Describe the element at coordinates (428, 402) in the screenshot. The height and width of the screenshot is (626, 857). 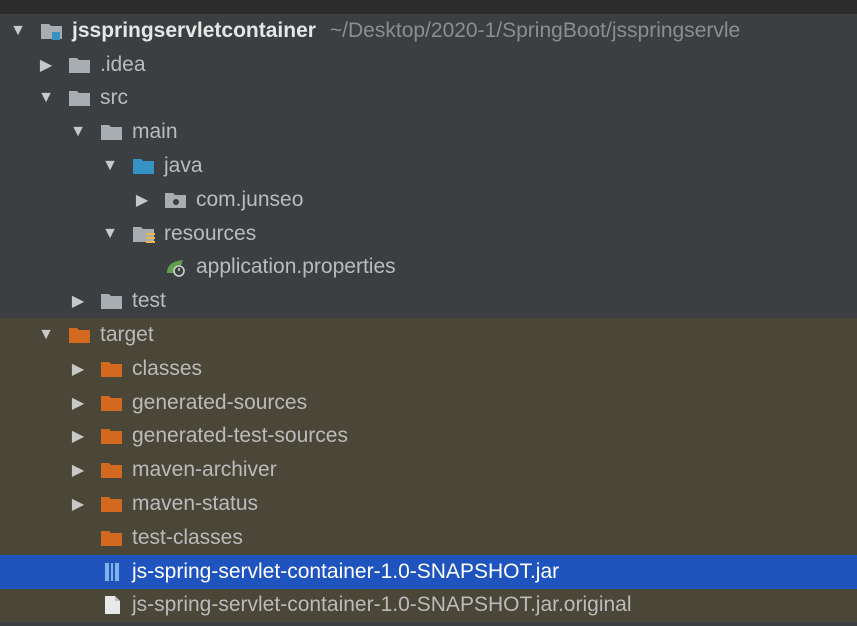
I see `tree-row-generated-sources: ▶ generated-sources` at that location.